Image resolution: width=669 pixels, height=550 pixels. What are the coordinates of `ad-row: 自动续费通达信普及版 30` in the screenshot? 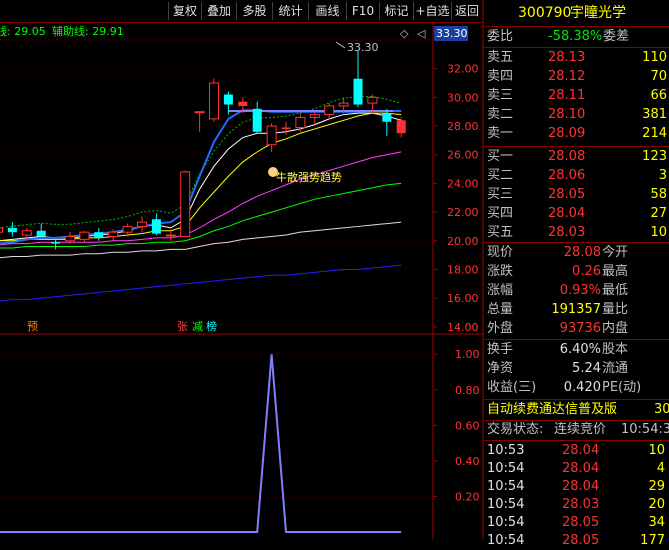 It's located at (576, 410).